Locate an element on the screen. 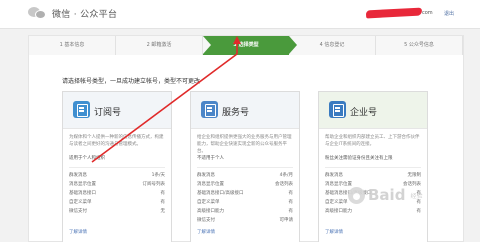  card-header: 订阅号 is located at coordinates (117, 110).